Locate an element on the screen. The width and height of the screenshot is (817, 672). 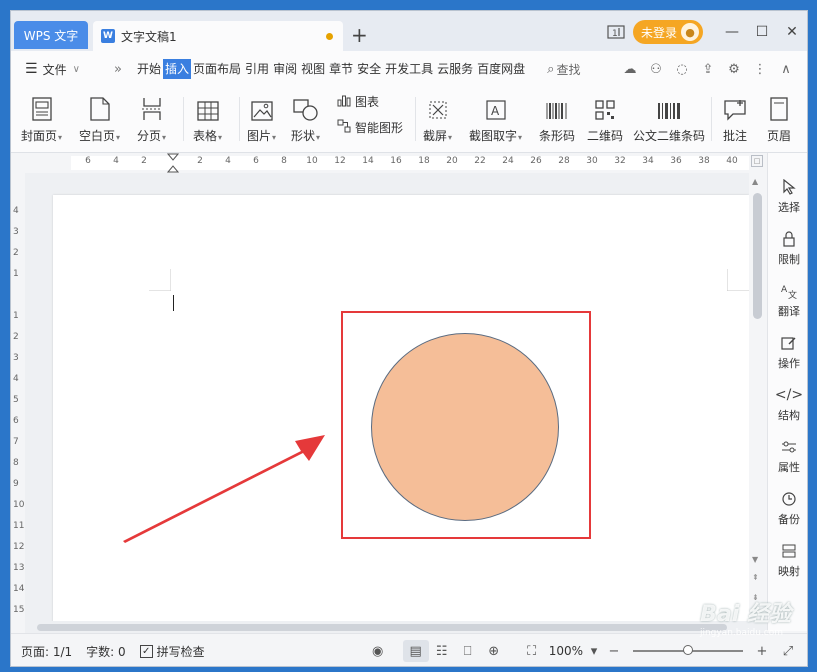
zoom-slider is located at coordinates (688, 650).